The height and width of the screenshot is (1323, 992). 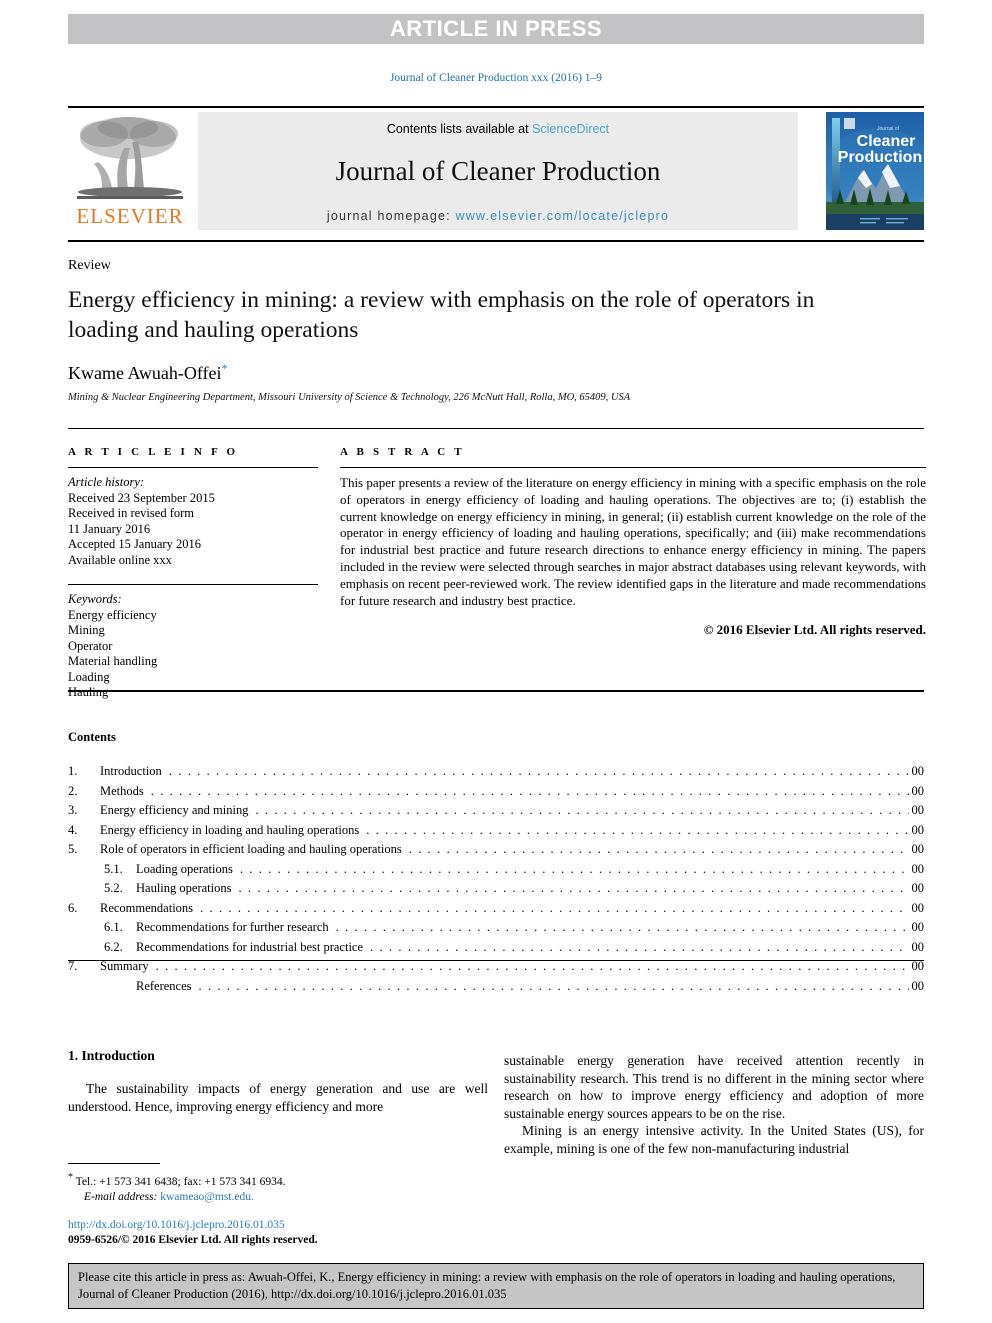 What do you see at coordinates (73, 810) in the screenshot?
I see `toc-number: 3.` at bounding box center [73, 810].